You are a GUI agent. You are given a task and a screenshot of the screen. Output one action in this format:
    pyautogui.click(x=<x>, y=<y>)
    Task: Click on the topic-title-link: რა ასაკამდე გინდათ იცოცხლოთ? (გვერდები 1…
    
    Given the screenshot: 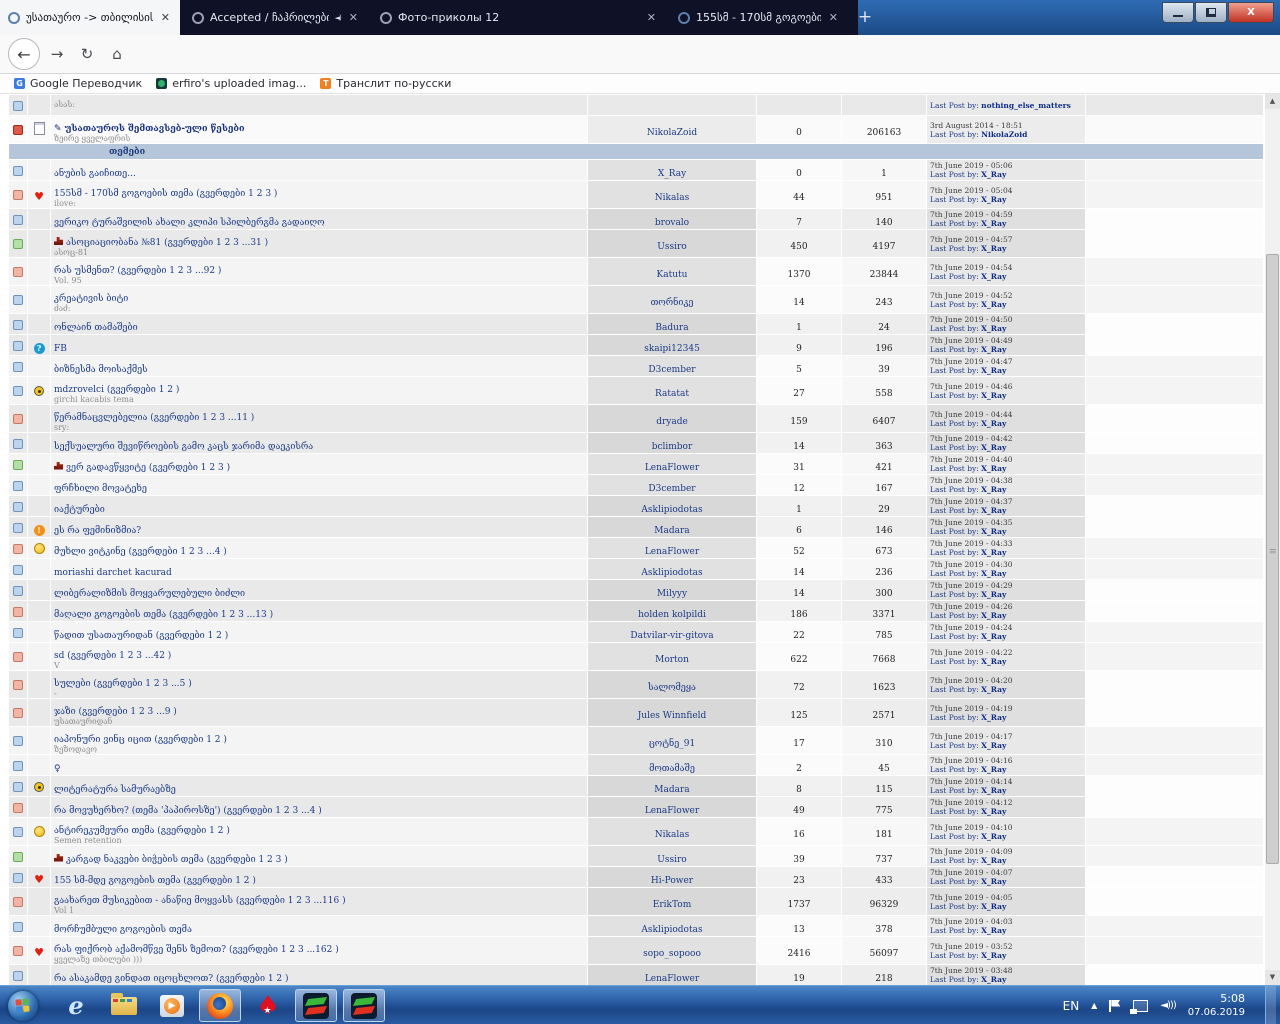 What is the action you would take?
    pyautogui.click(x=171, y=979)
    